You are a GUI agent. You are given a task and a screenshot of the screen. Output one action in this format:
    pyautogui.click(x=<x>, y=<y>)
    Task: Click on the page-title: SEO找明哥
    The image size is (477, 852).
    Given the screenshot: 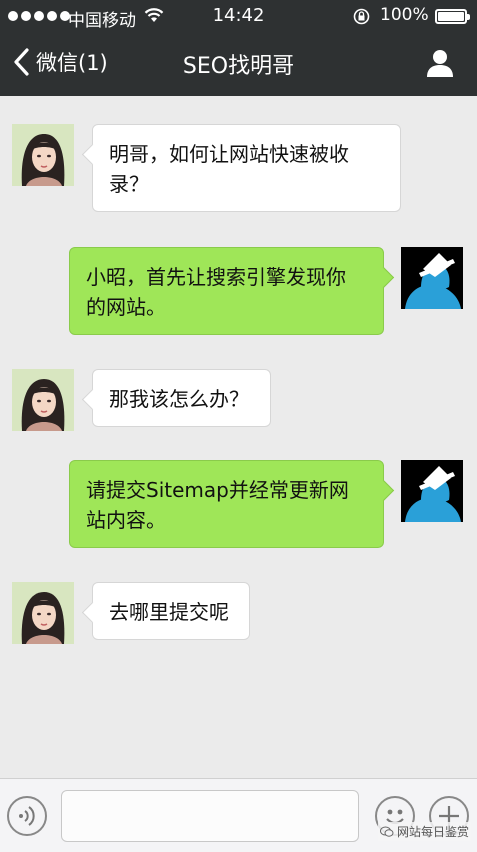 What is the action you would take?
    pyautogui.click(x=238, y=66)
    